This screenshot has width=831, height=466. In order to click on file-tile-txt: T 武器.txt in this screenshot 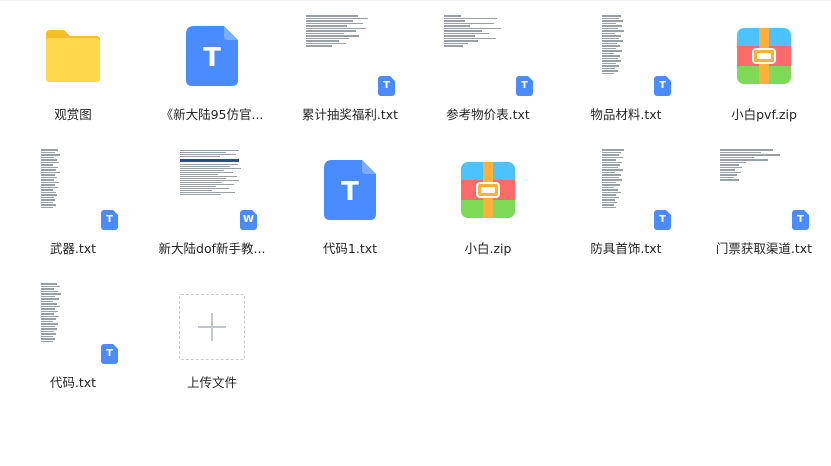, I will do `click(73, 196)`.